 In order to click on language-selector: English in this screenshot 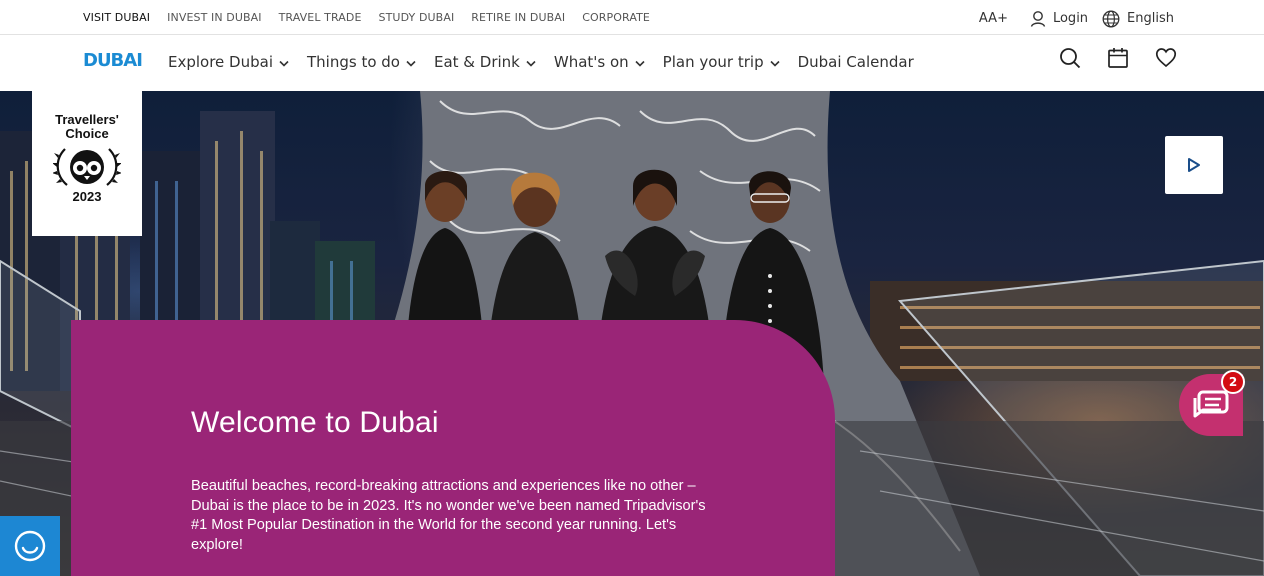, I will do `click(1138, 19)`.